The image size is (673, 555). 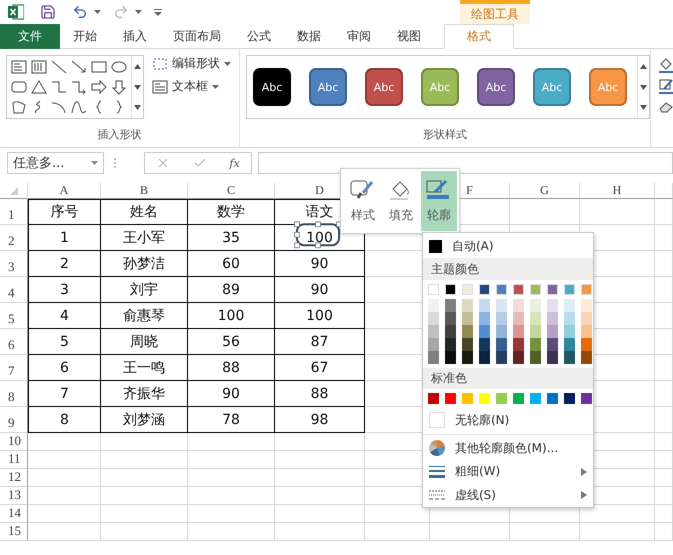 What do you see at coordinates (14, 238) in the screenshot?
I see `row-header: 2` at bounding box center [14, 238].